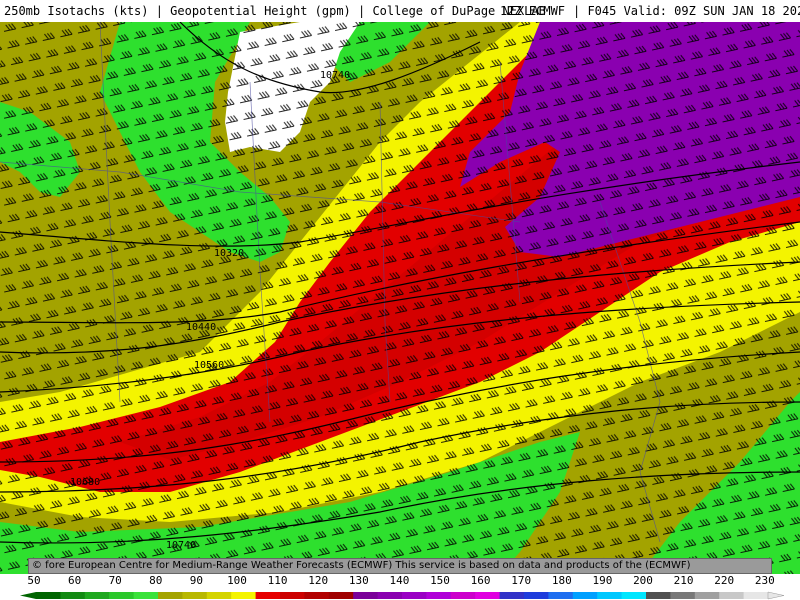  I want to click on scale-tick-label: 230, so click(764, 580).